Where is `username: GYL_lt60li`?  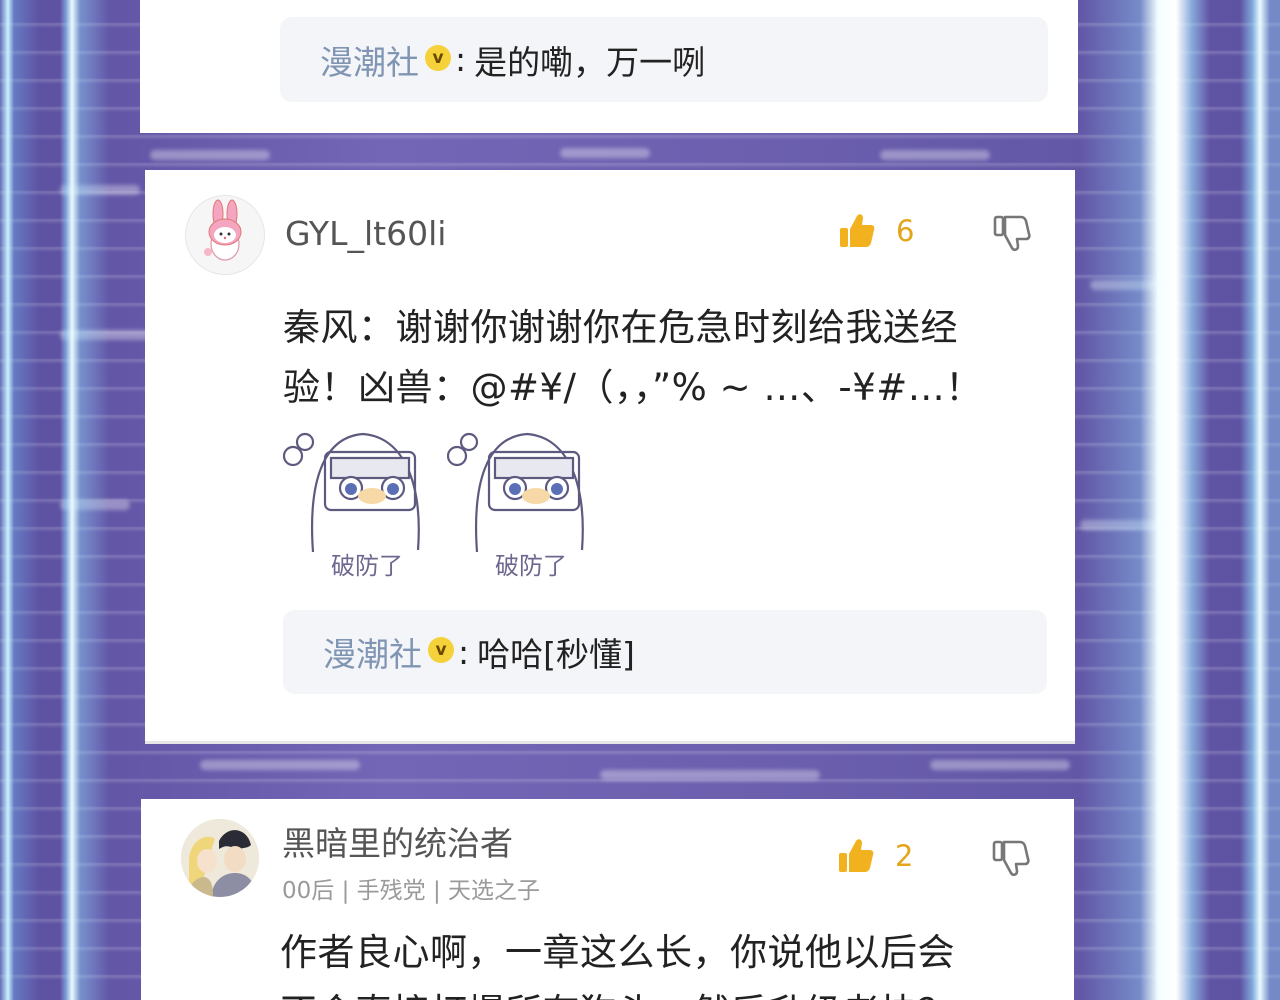 username: GYL_lt60li is located at coordinates (365, 233).